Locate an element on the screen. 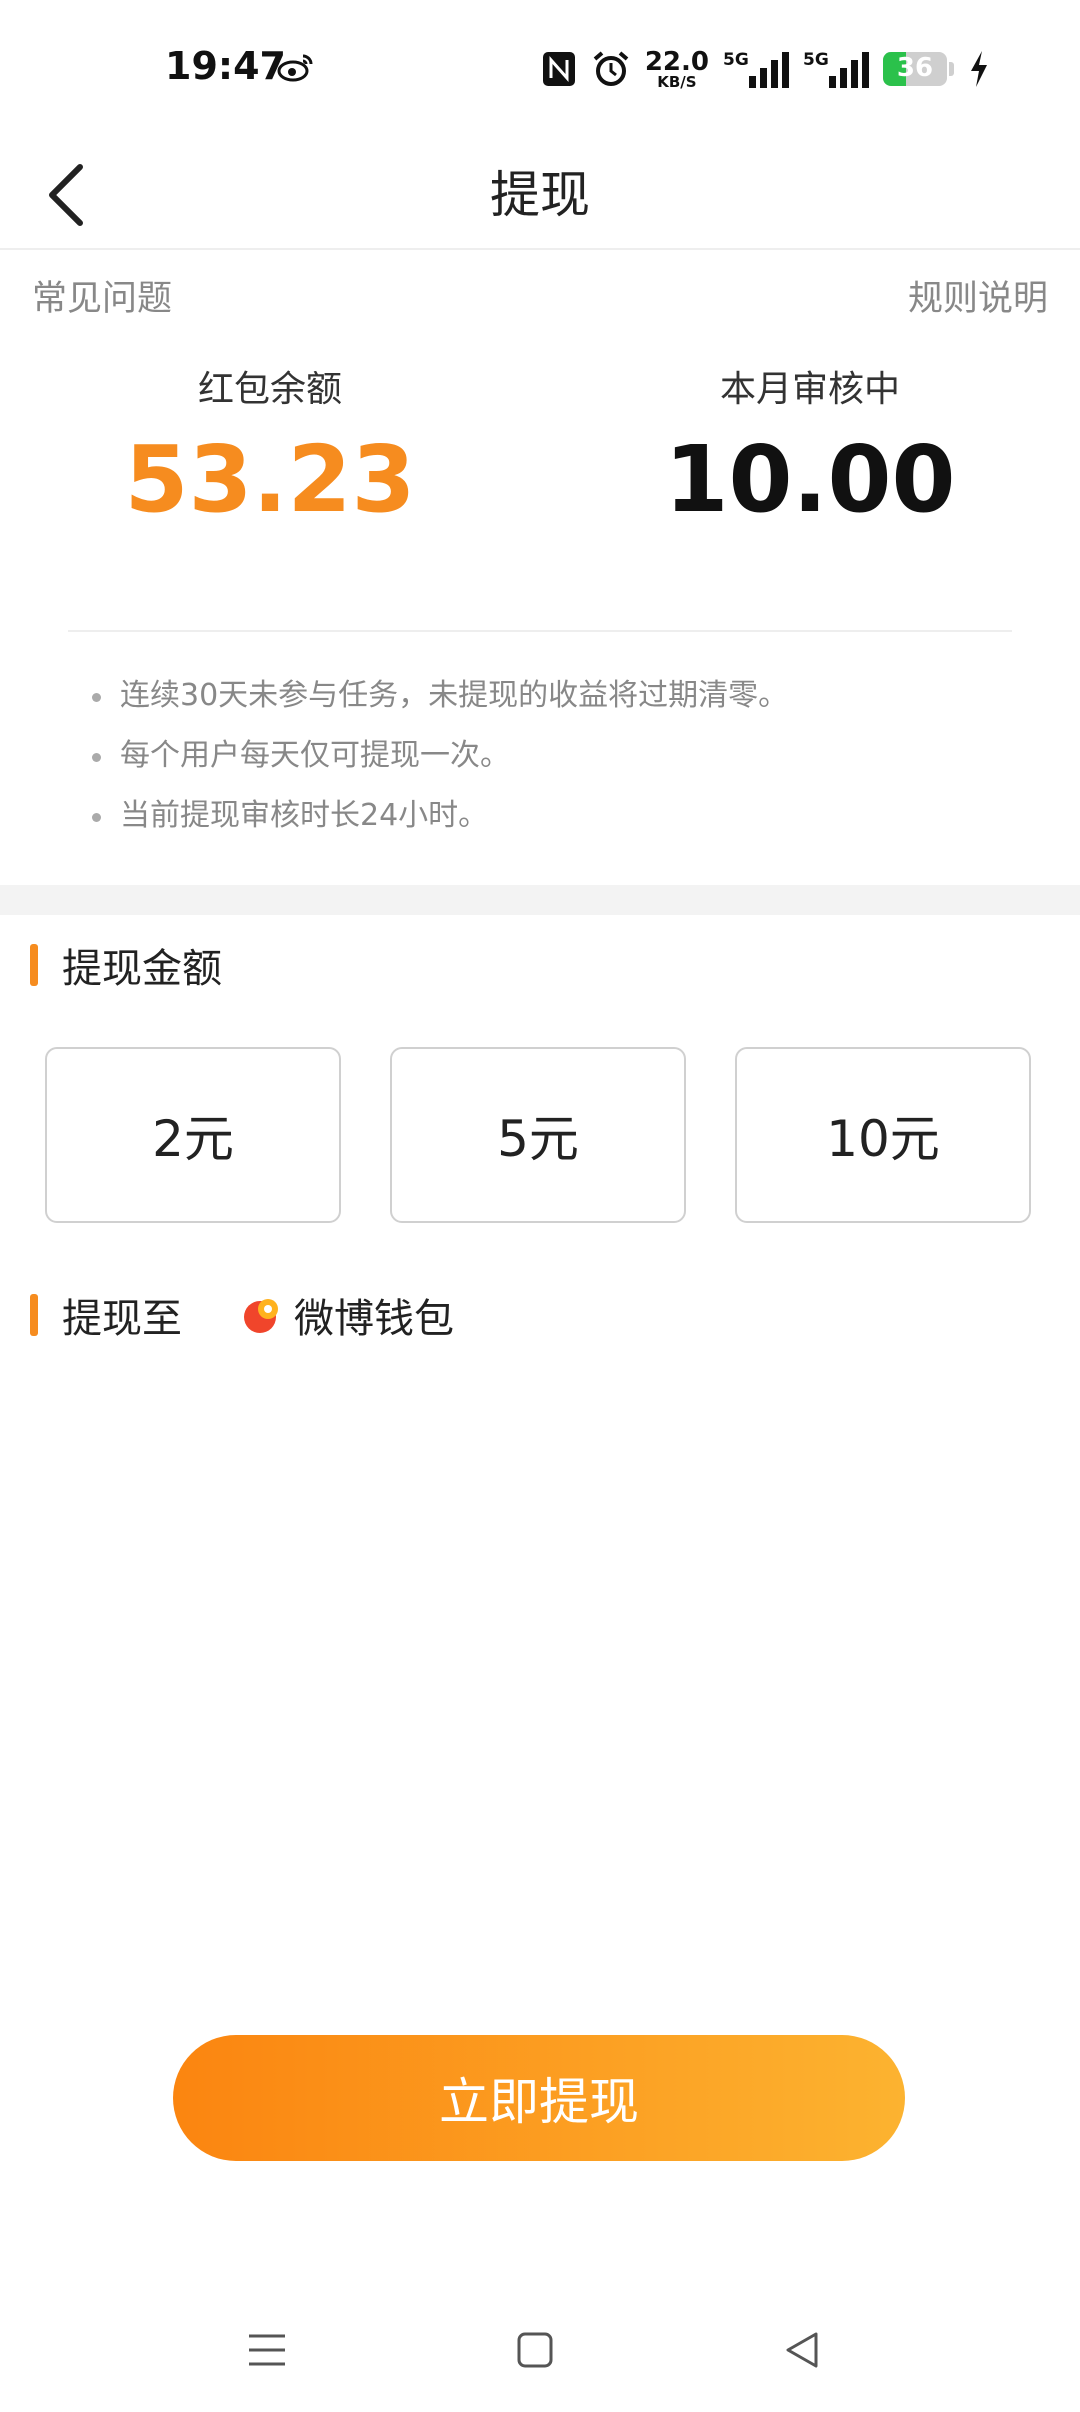 This screenshot has height=2412, width=1080. amount-option-5: 5元 is located at coordinates (538, 1135).